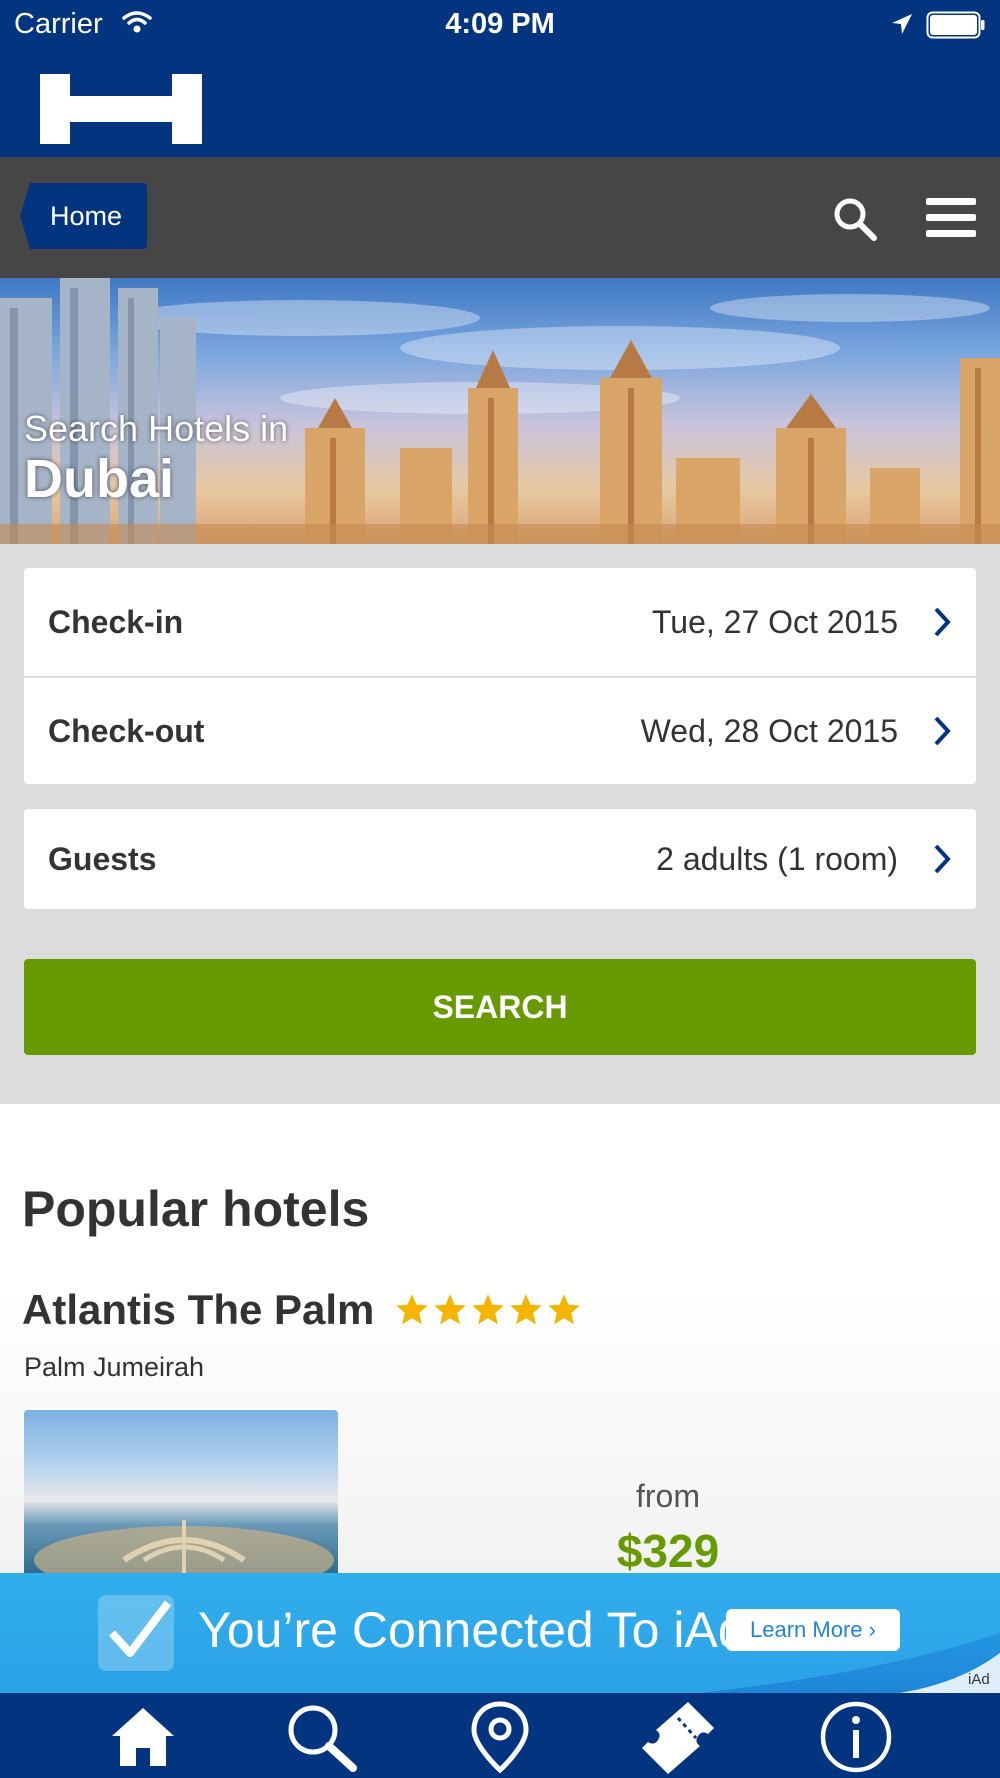 Image resolution: width=1000 pixels, height=1778 pixels. I want to click on checkout-label: Check-out, so click(126, 730).